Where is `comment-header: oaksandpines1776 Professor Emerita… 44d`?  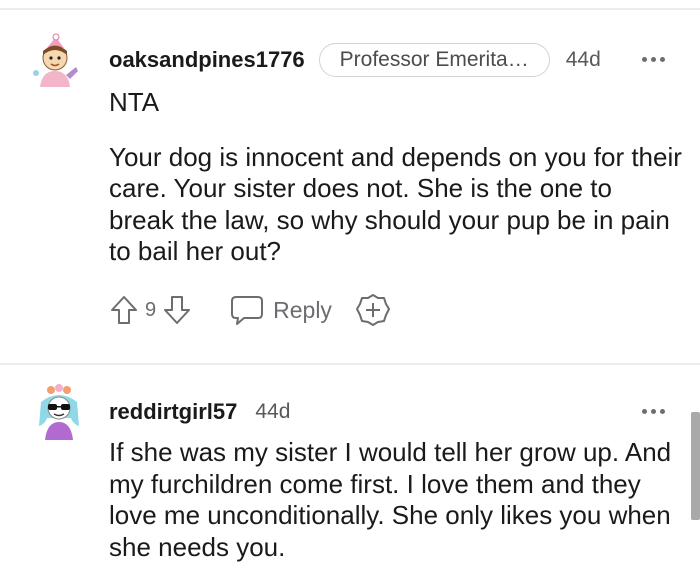
comment-header: oaksandpines1776 Professor Emerita… 44d is located at coordinates (355, 60).